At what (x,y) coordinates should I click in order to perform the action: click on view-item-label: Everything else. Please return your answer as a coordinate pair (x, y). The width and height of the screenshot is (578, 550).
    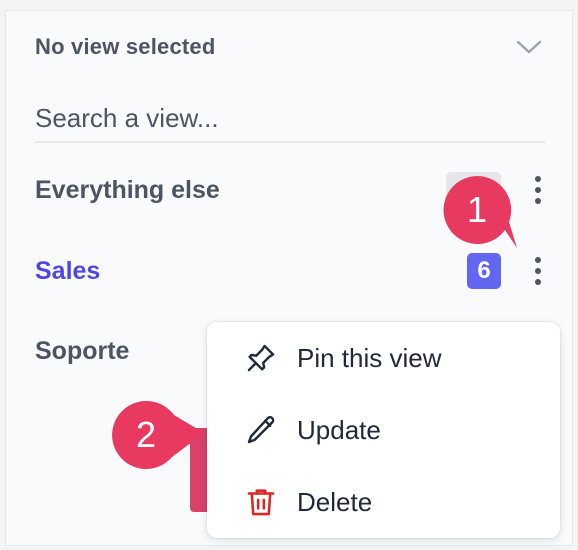
    Looking at the image, I should click on (127, 189).